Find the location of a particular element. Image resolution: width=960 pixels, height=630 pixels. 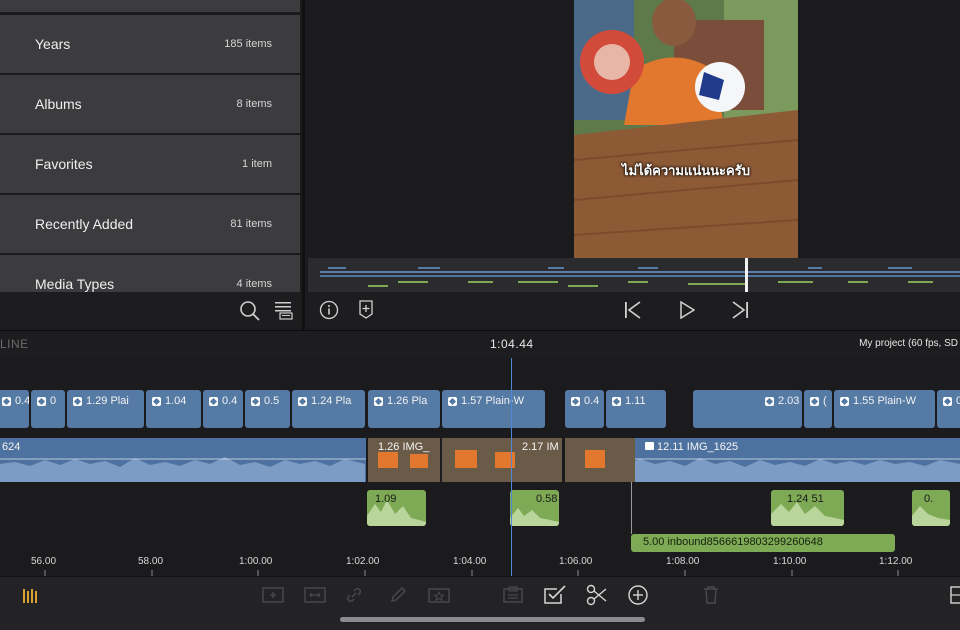

search-icon is located at coordinates (250, 311).